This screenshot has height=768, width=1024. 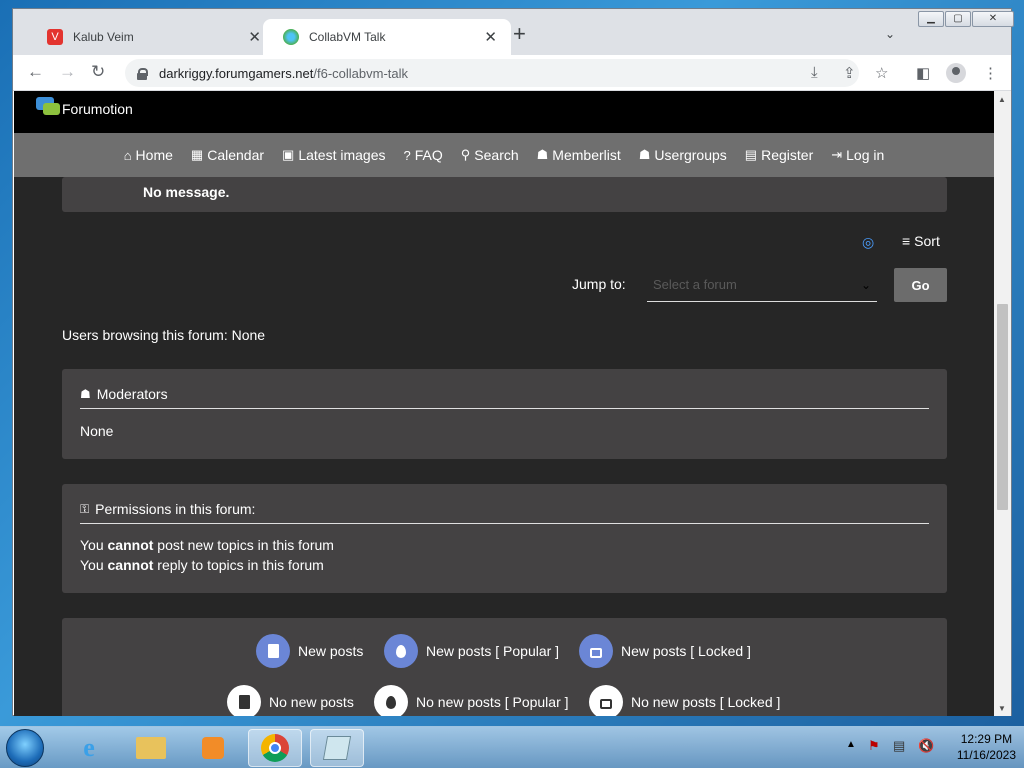 What do you see at coordinates (471, 651) in the screenshot?
I see `legend-new-posts-popular: New posts [ Popular ]` at bounding box center [471, 651].